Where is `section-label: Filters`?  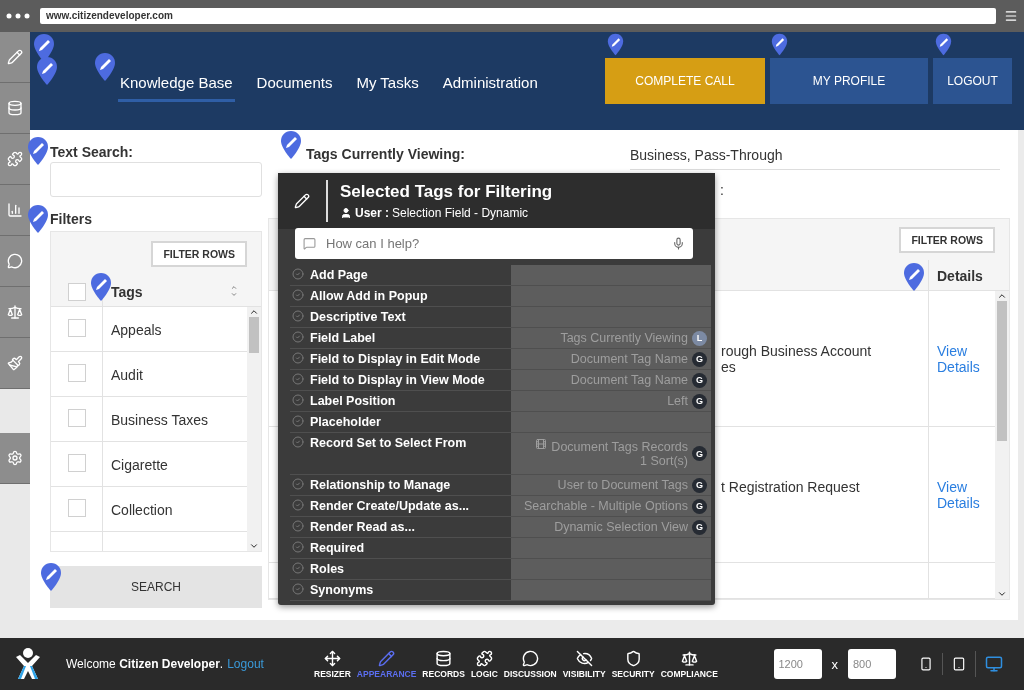
section-label: Filters is located at coordinates (71, 219).